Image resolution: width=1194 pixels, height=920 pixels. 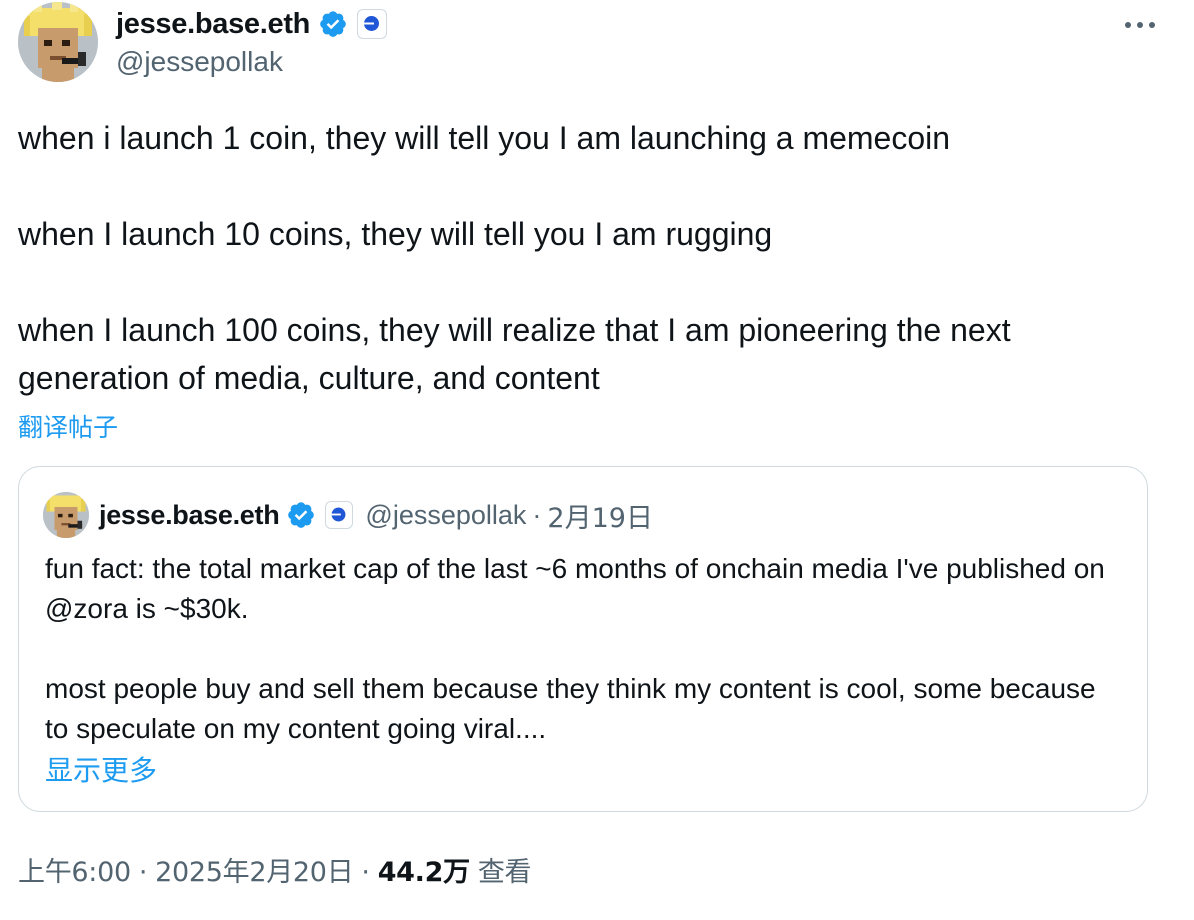 I want to click on views-label: 查看, so click(x=504, y=872).